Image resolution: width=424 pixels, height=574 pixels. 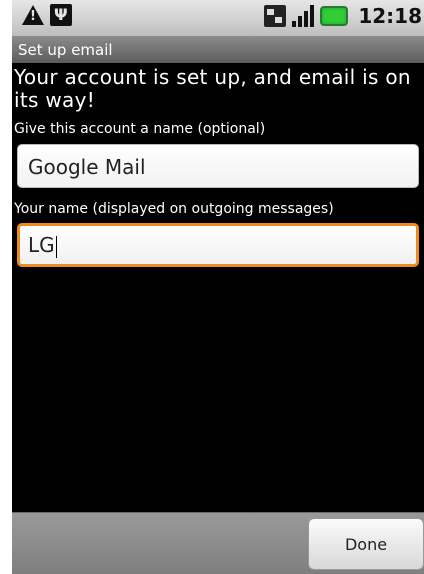 What do you see at coordinates (390, 16) in the screenshot?
I see `status-time: 12:18` at bounding box center [390, 16].